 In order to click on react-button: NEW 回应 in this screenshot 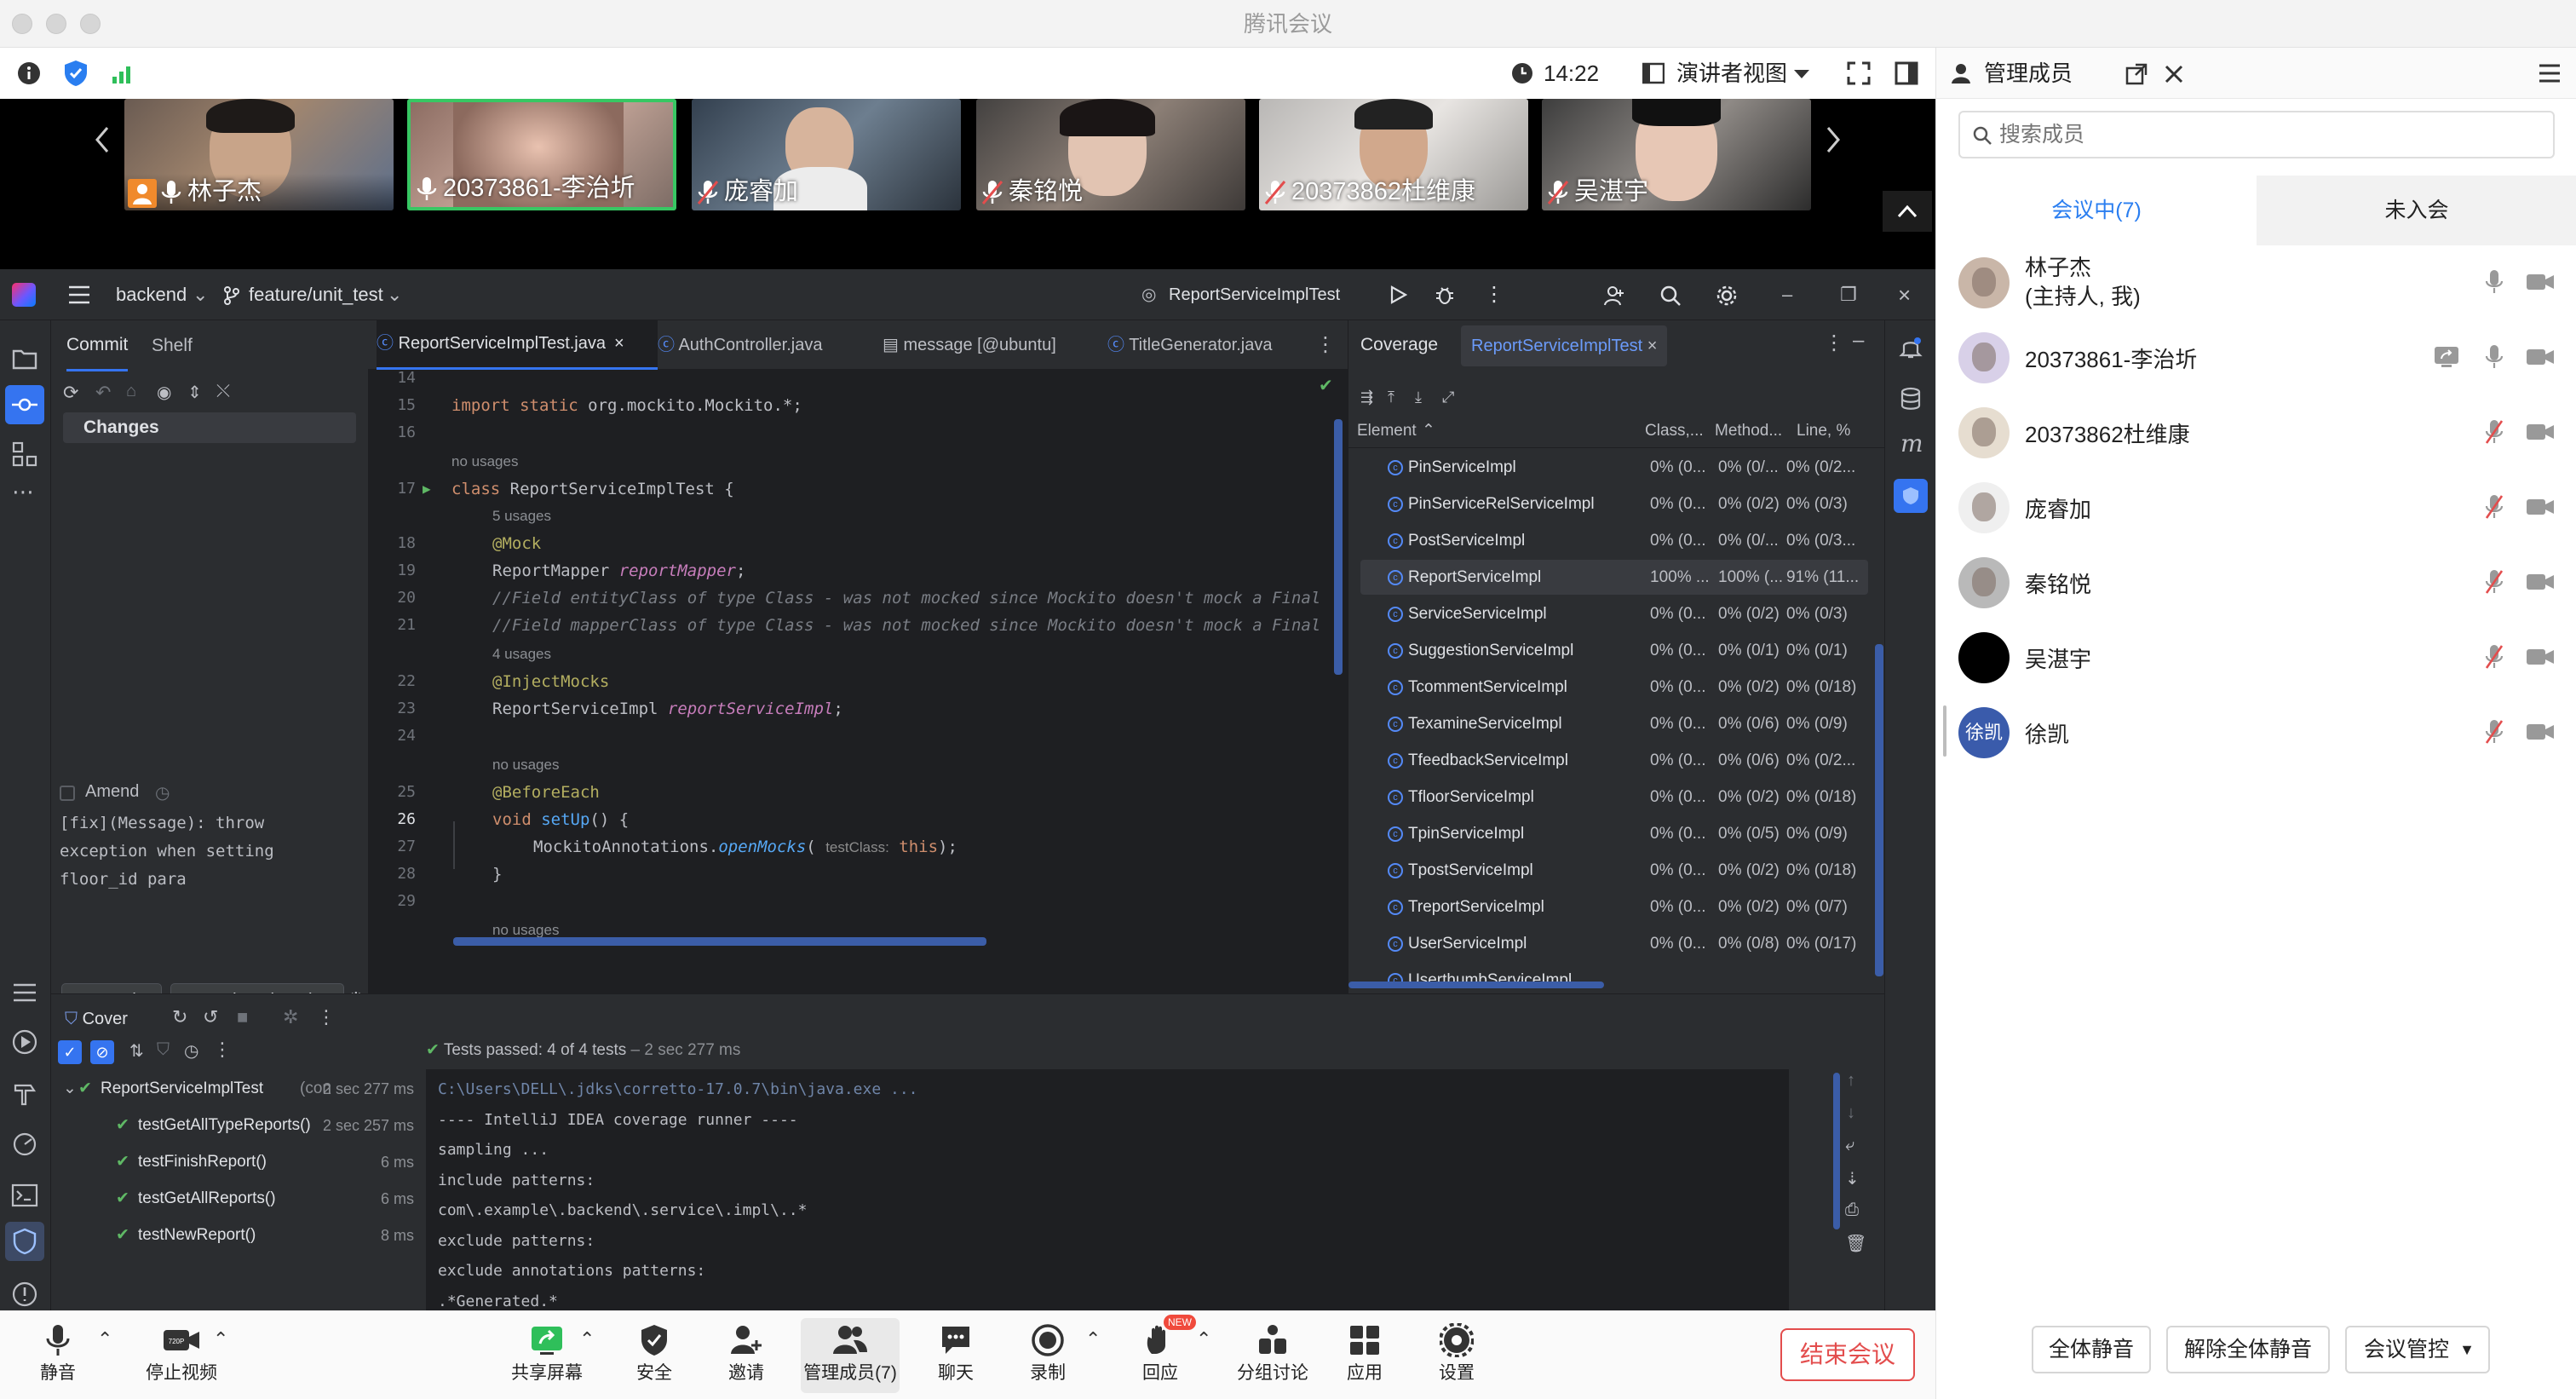, I will do `click(1160, 1354)`.